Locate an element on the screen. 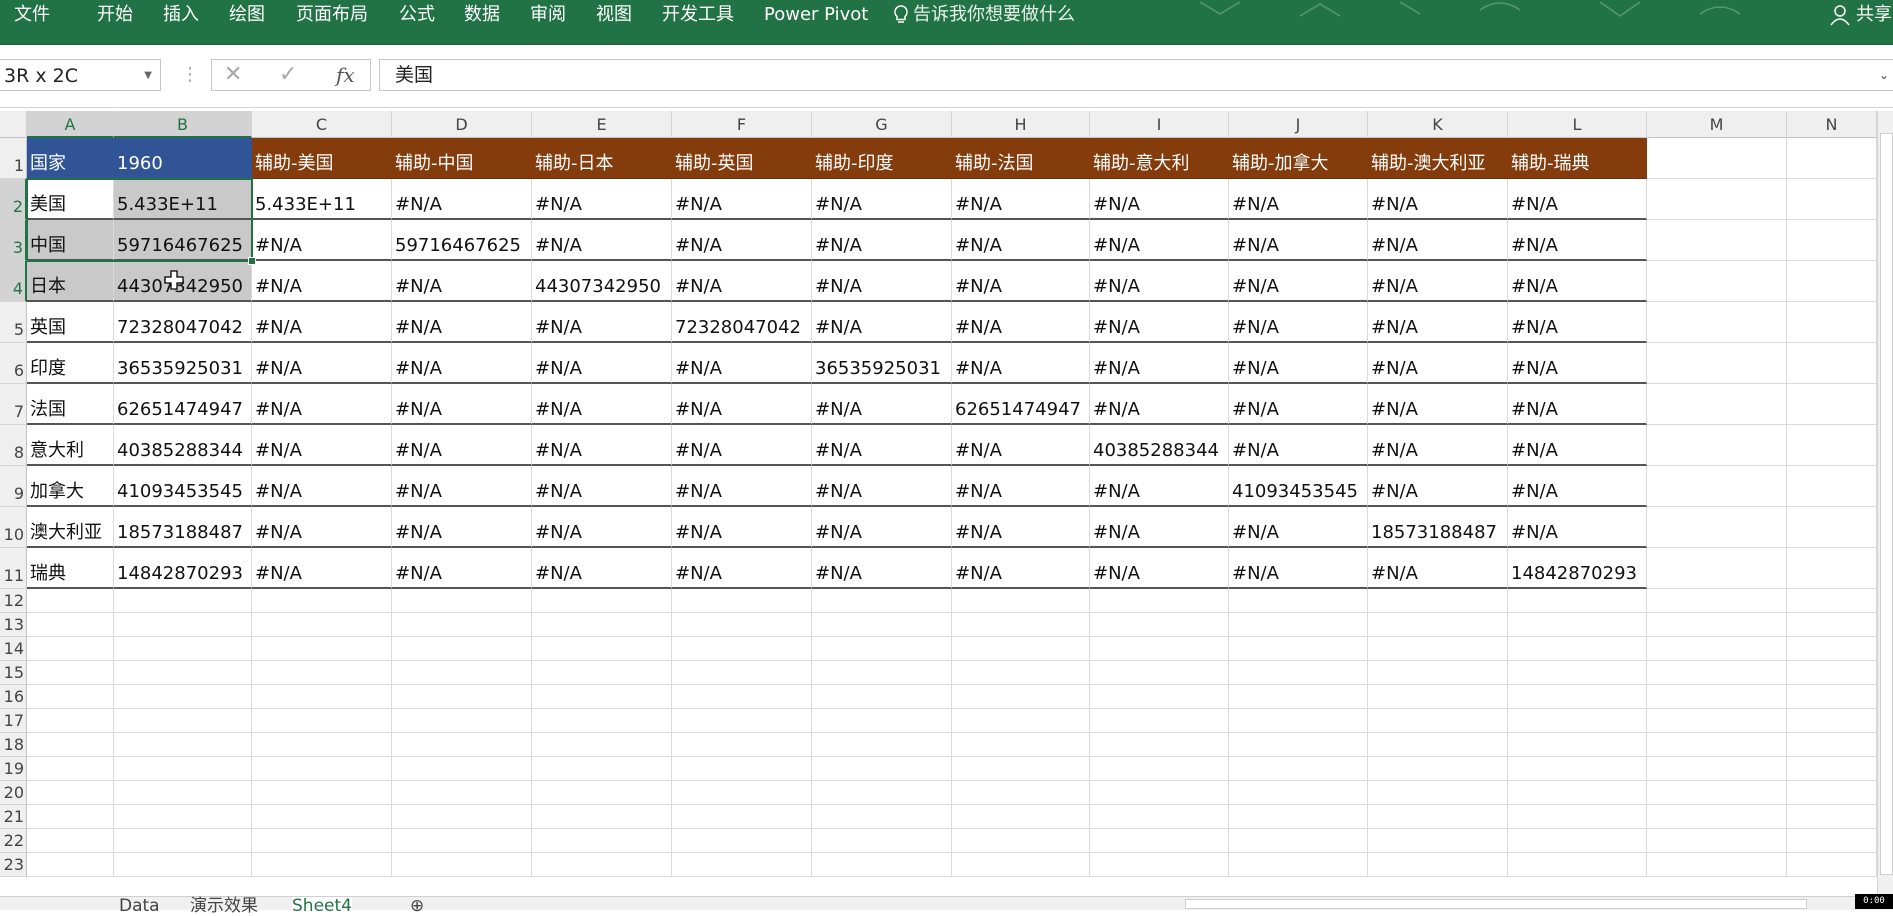  row-header-10: 10 is located at coordinates (13, 527).